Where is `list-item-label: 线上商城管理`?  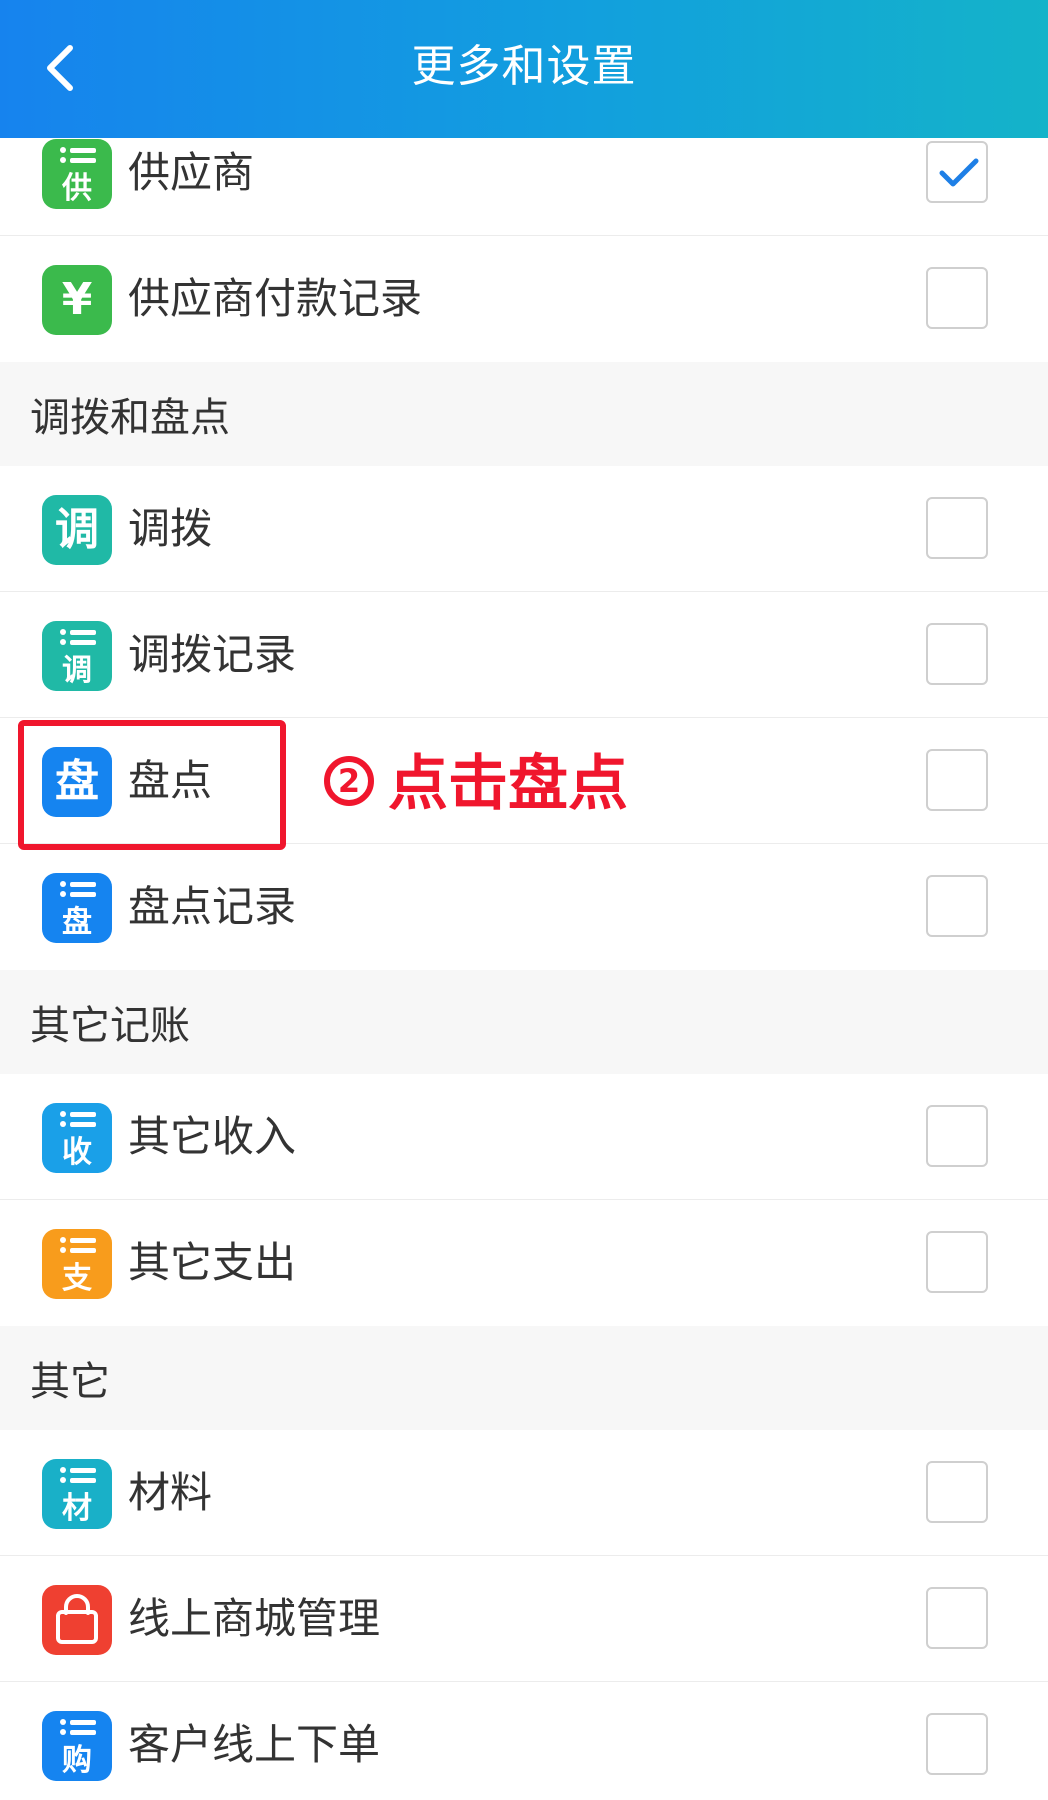
list-item-label: 线上商城管理 is located at coordinates (254, 1618).